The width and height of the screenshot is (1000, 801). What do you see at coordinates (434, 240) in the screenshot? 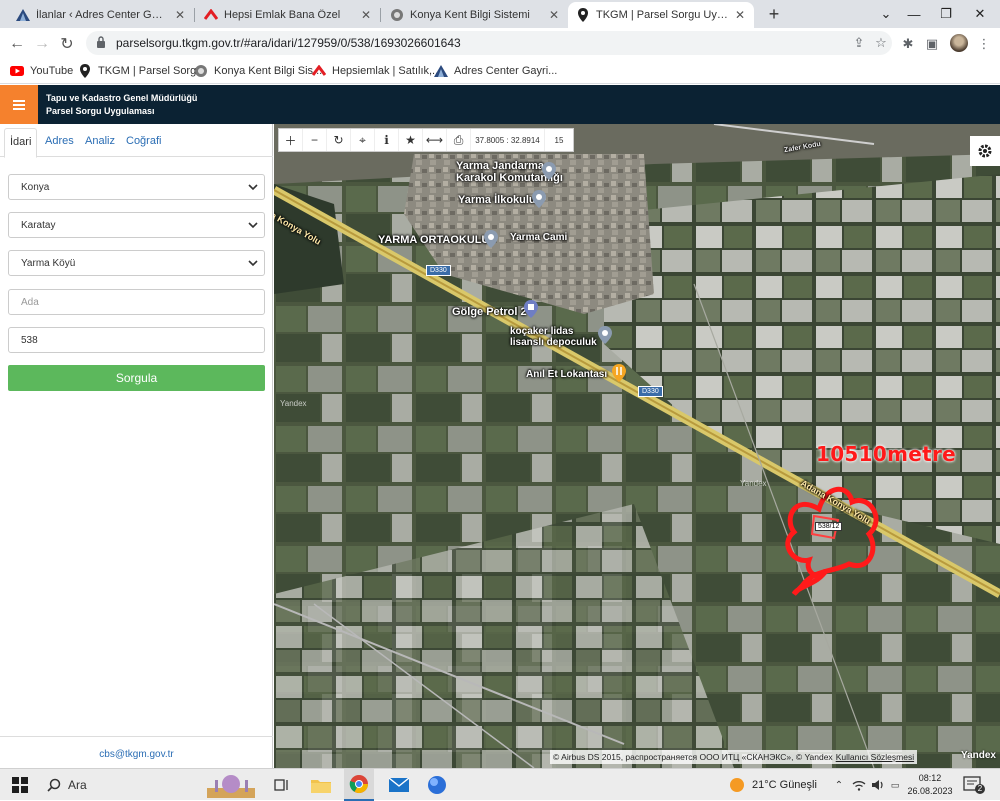
I see `poi-ortaokul-label: YARMA ORTAOKULU` at bounding box center [434, 240].